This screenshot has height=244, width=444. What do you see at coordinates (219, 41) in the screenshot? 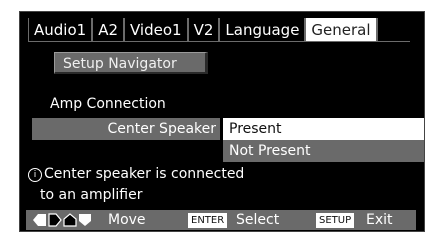
I see `tab-divider` at bounding box center [219, 41].